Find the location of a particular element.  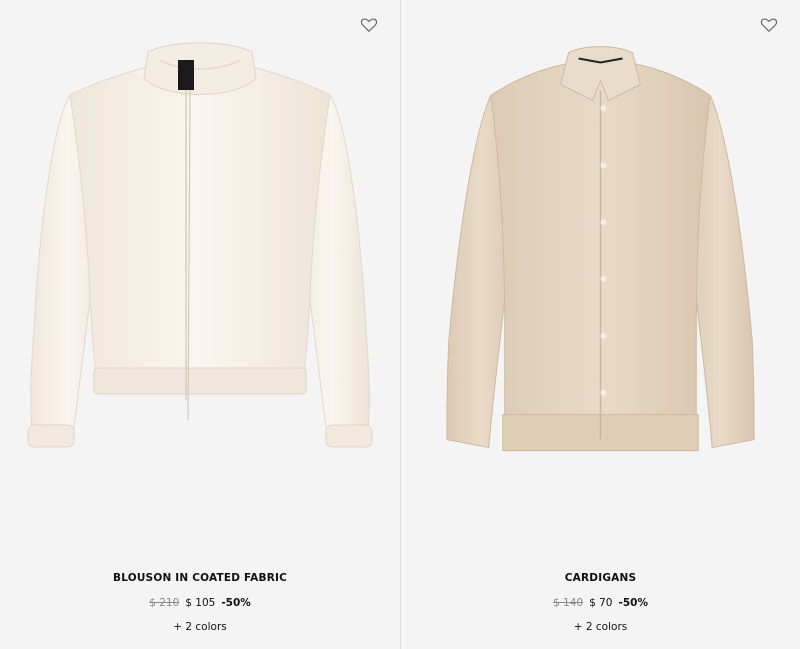

sale-price: $ 70 is located at coordinates (601, 603).